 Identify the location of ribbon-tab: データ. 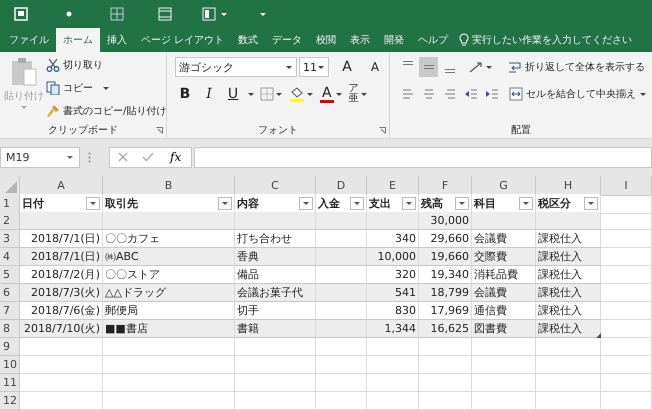
(287, 40).